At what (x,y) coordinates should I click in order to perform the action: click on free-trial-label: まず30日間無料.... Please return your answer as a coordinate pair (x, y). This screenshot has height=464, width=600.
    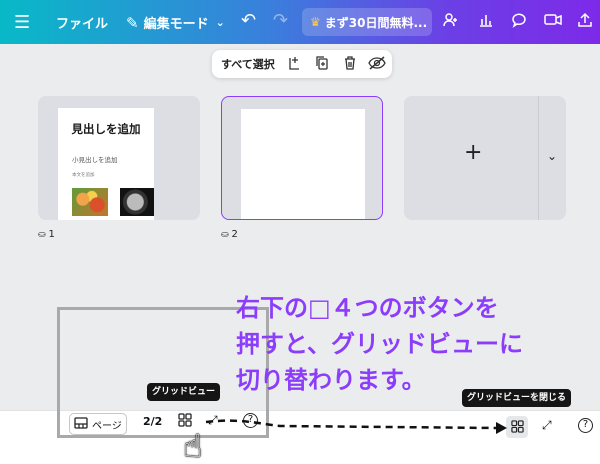
    Looking at the image, I should click on (376, 22).